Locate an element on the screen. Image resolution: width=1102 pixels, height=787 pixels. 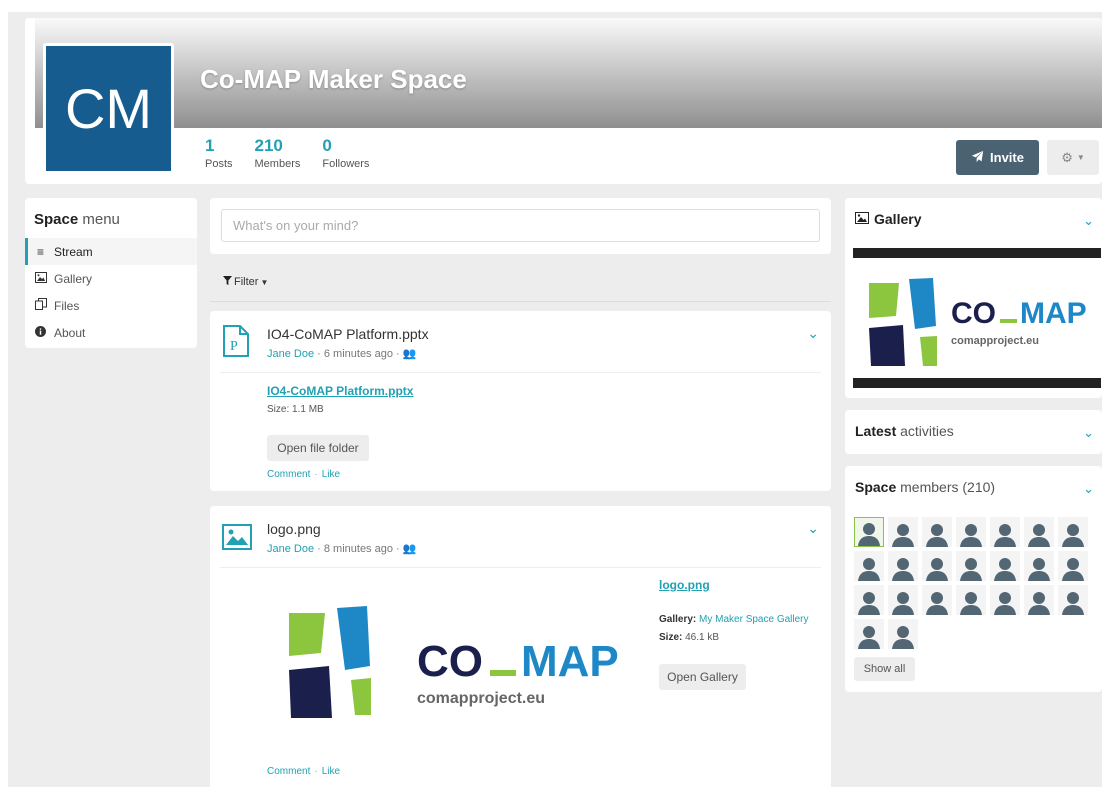
menu-item-stream: ≡ Stream is located at coordinates (111, 251).